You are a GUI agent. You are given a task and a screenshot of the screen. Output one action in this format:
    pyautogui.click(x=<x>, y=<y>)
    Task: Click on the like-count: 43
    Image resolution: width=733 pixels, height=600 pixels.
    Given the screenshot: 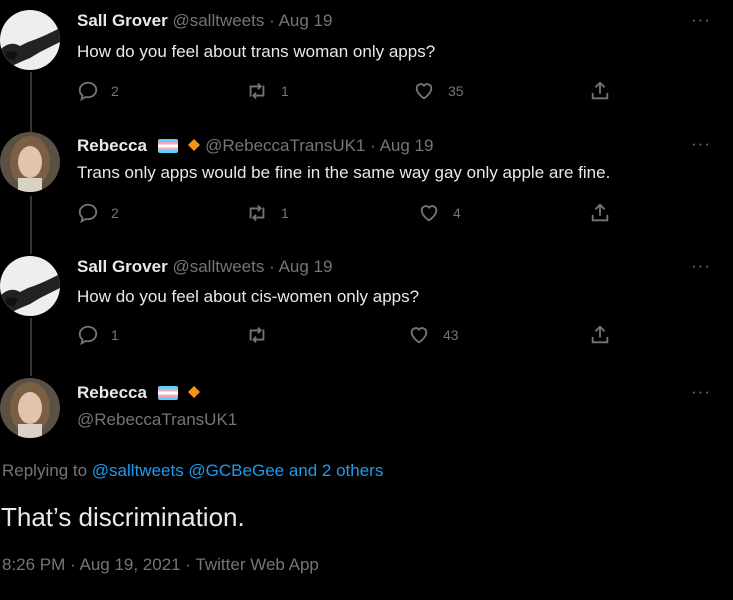 What is the action you would take?
    pyautogui.click(x=451, y=335)
    